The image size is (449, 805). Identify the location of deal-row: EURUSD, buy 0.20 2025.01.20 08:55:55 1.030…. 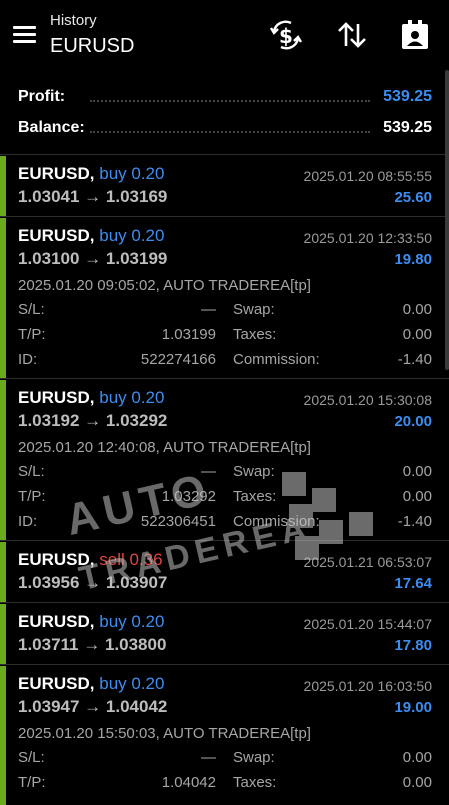
(224, 185).